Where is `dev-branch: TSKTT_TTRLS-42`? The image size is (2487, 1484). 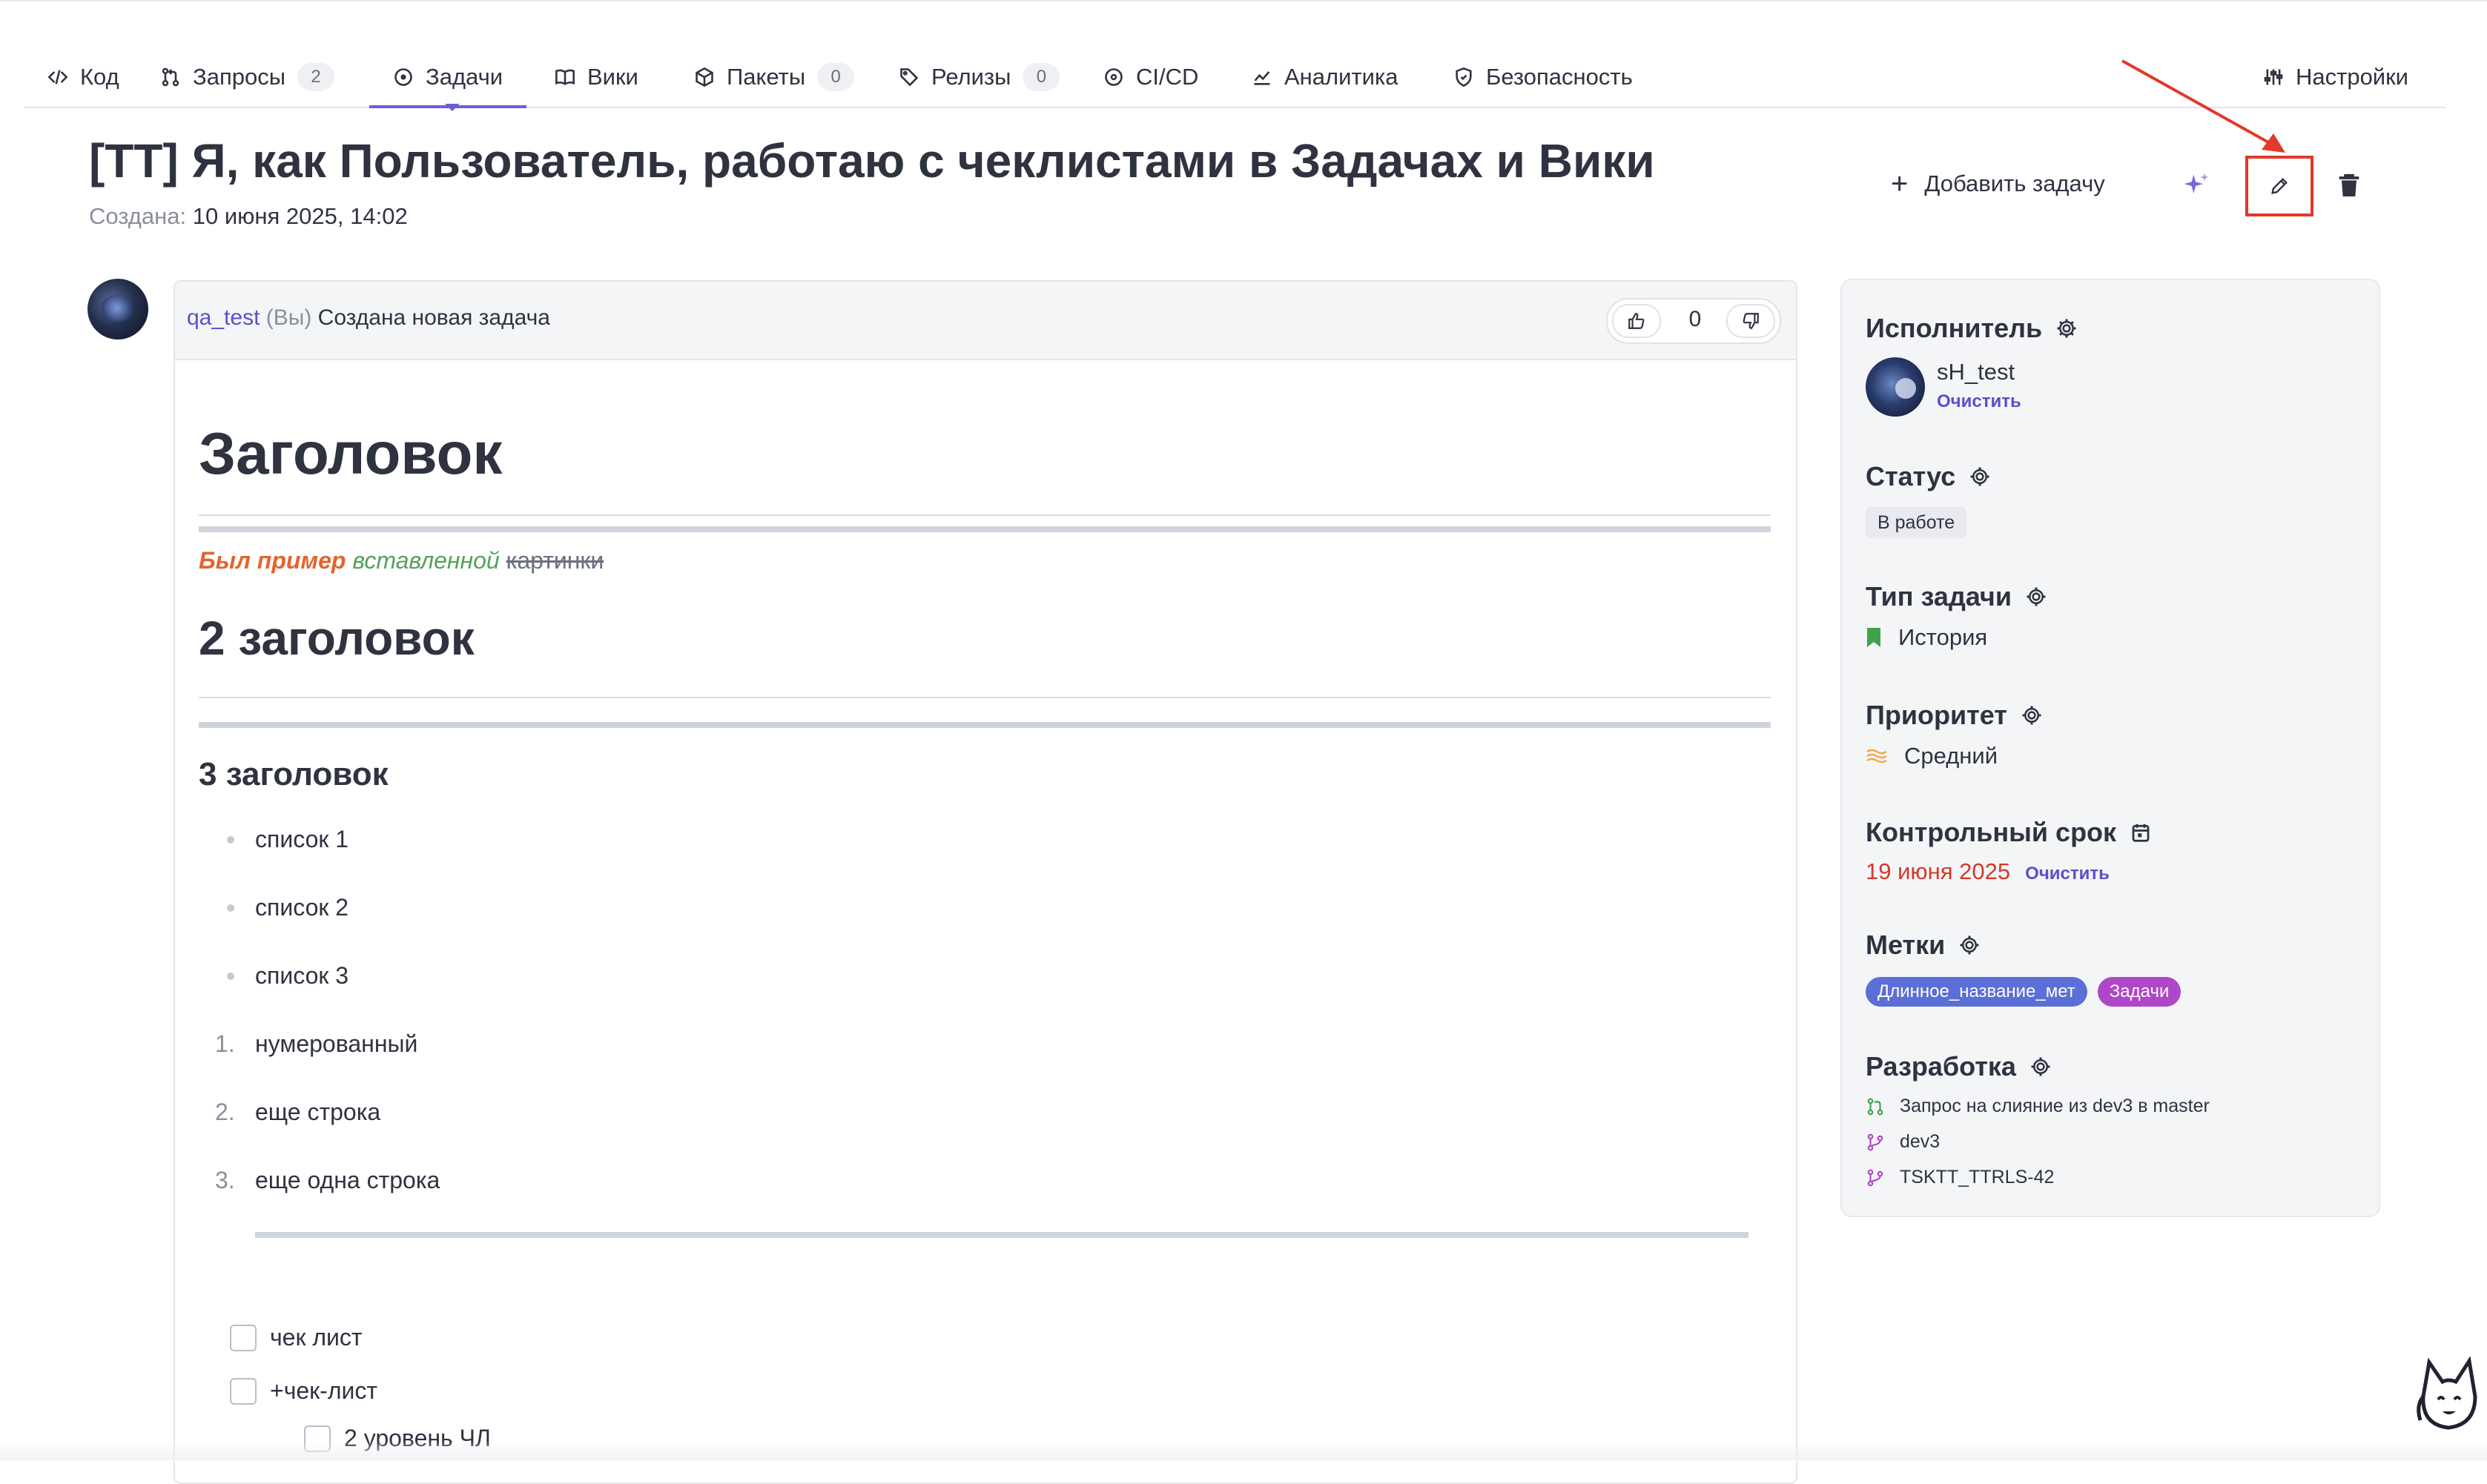
dev-branch: TSKTT_TTRLS-42 is located at coordinates (1960, 1177).